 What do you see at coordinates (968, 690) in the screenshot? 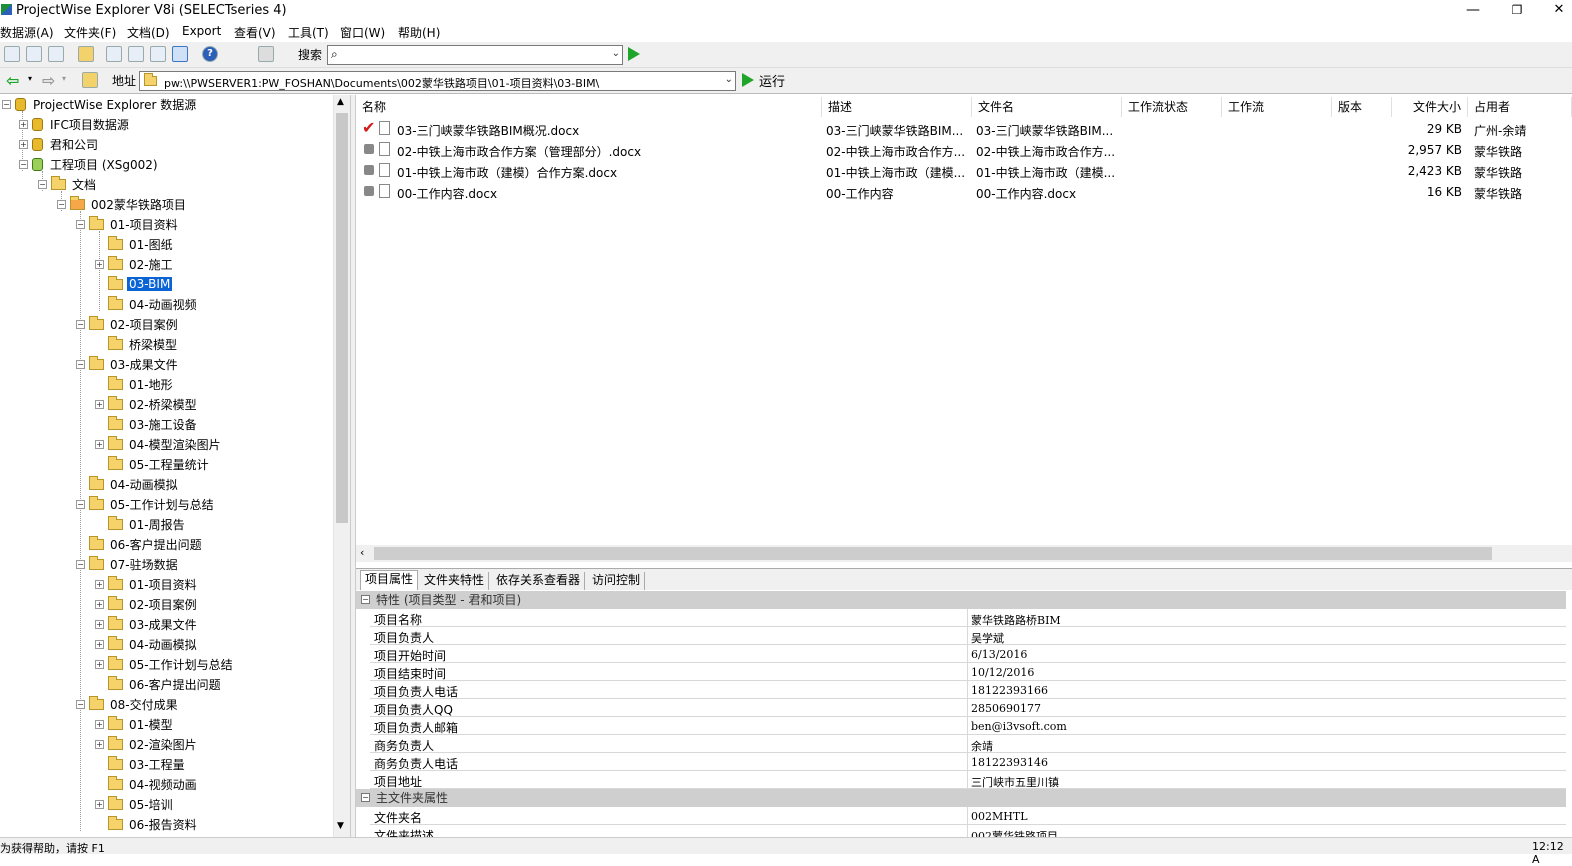
I see `property-row: 项目负责人电话 18122393166` at bounding box center [968, 690].